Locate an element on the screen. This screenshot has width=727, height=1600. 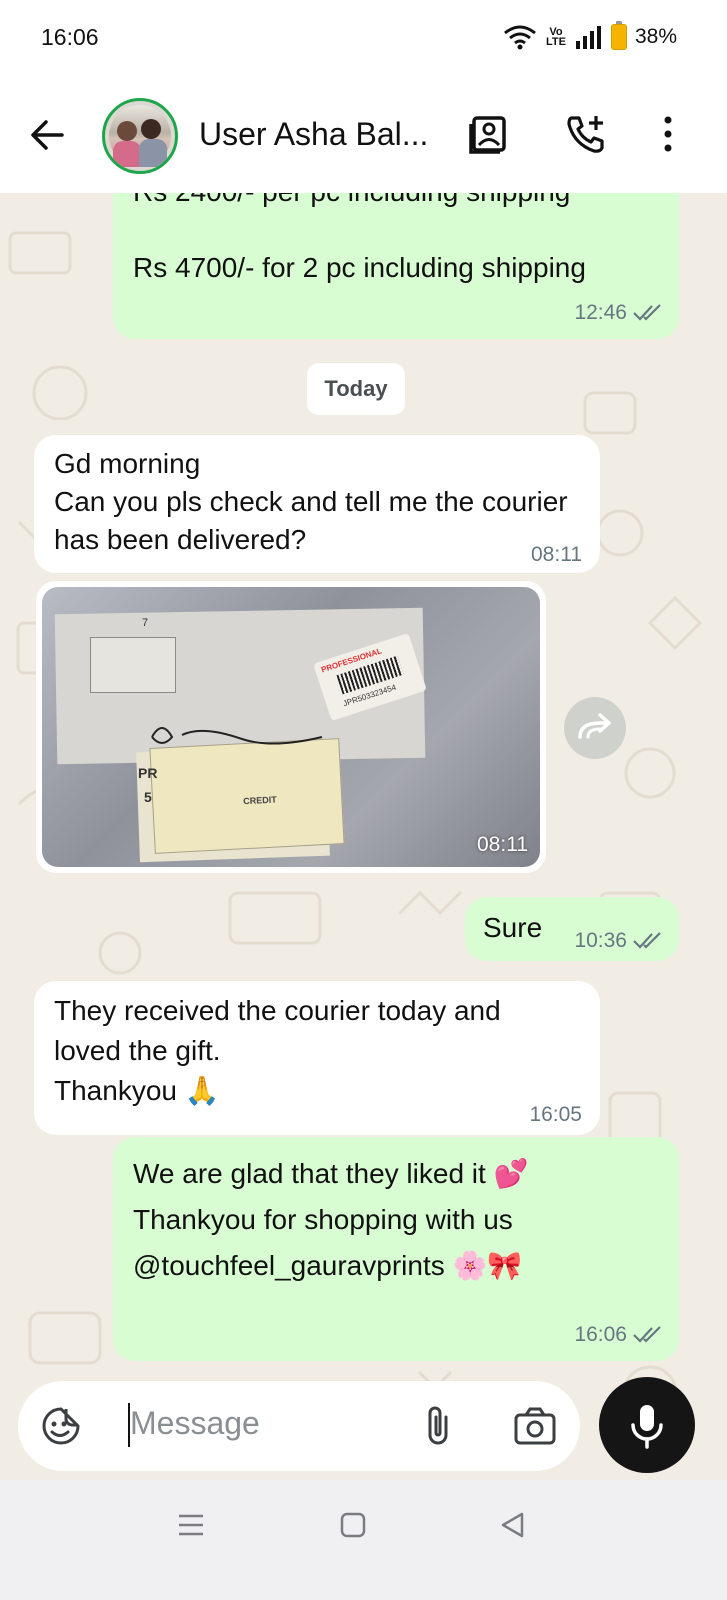
message-time: 12:46 is located at coordinates (600, 312).